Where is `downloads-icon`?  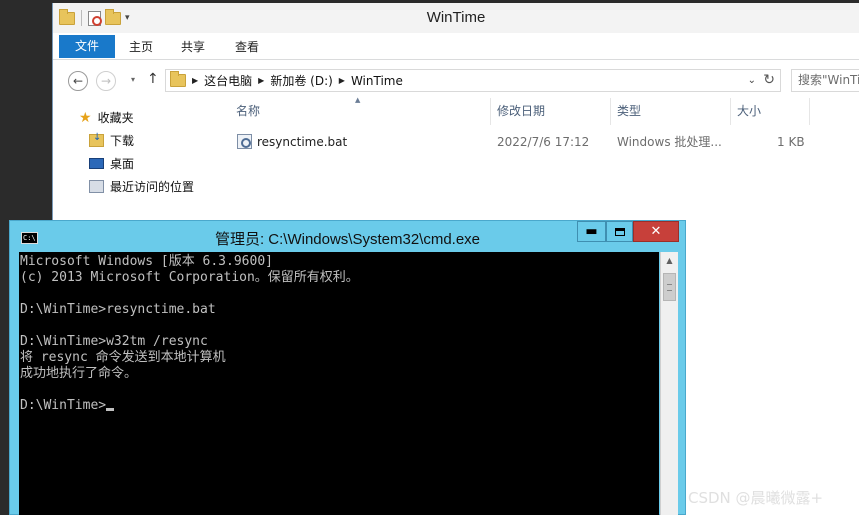
downloads-icon is located at coordinates (96, 139).